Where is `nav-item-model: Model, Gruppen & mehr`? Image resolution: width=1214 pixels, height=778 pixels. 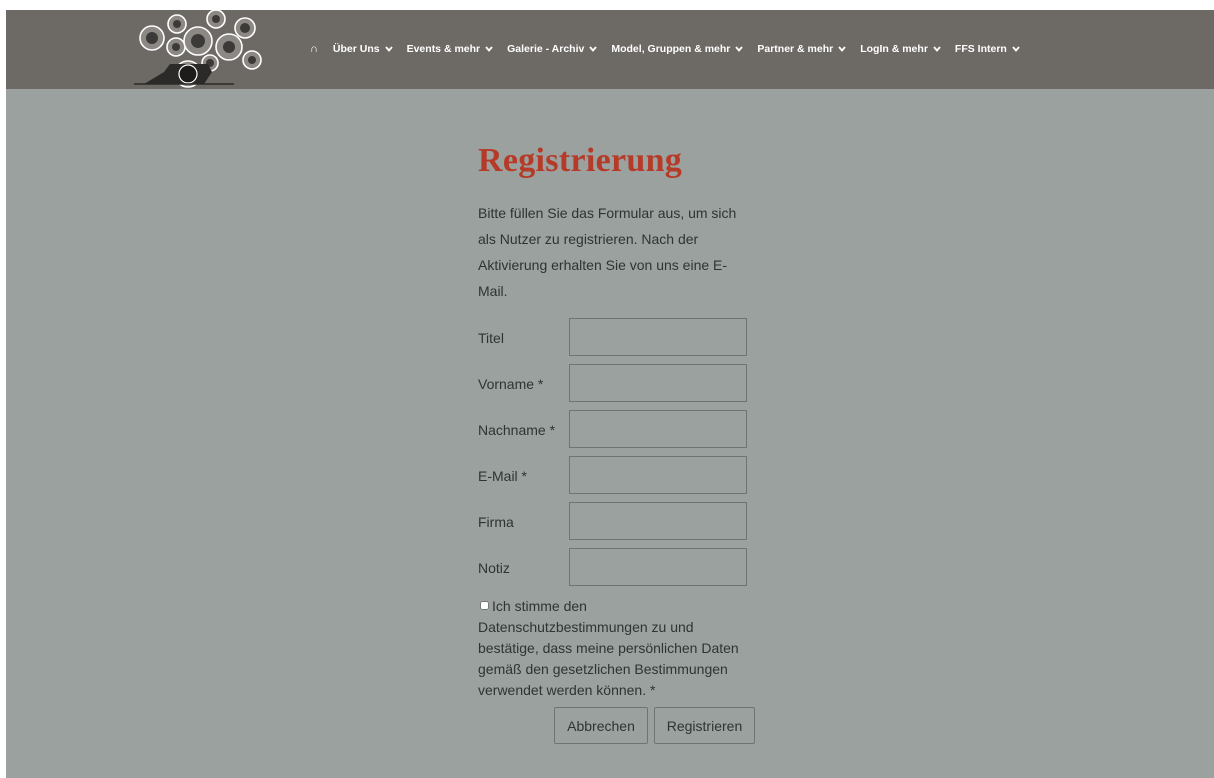
nav-item-model: Model, Gruppen & mehr is located at coordinates (677, 49).